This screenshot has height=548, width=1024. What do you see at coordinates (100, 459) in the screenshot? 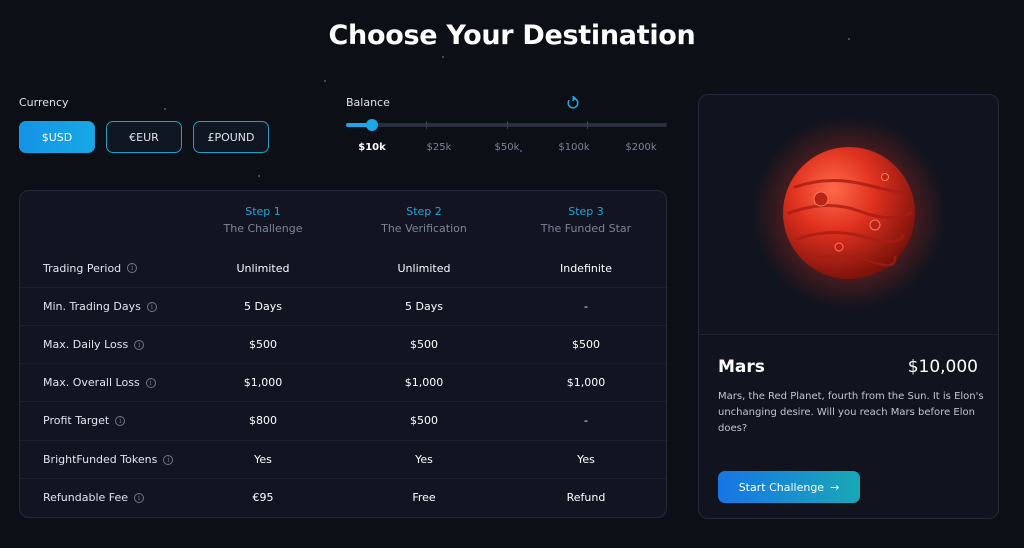
I see `row-label-text: BrightFunded Tokens` at bounding box center [100, 459].